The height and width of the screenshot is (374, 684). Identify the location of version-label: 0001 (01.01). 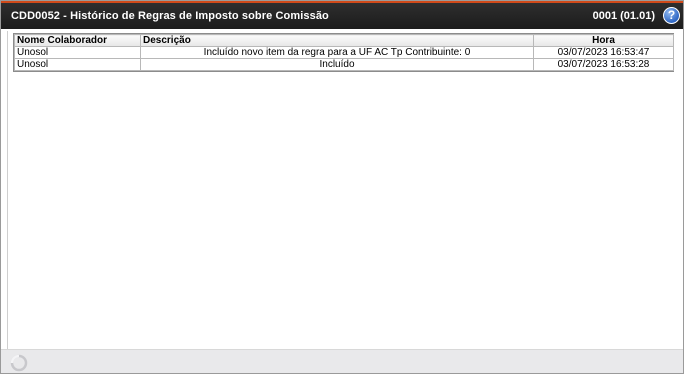
(623, 16).